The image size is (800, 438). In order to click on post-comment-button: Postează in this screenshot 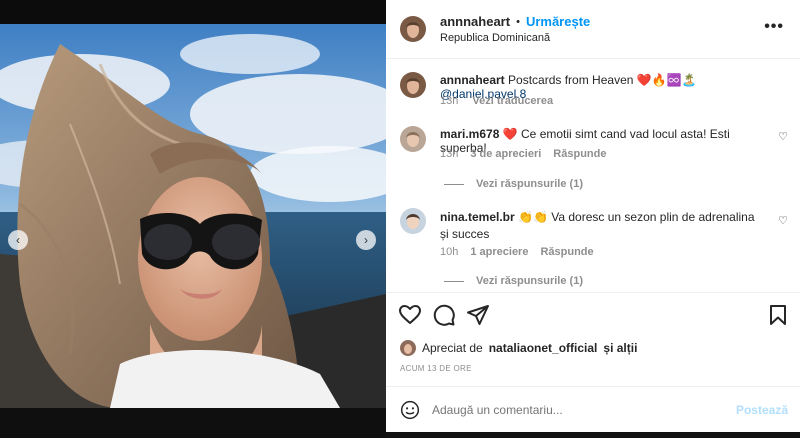, I will do `click(762, 410)`.